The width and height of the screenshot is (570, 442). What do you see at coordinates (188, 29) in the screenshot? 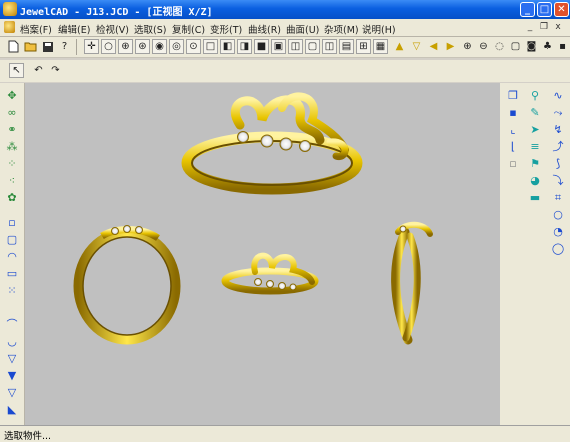
I see `menu-copy: 复制(C)` at bounding box center [188, 29].